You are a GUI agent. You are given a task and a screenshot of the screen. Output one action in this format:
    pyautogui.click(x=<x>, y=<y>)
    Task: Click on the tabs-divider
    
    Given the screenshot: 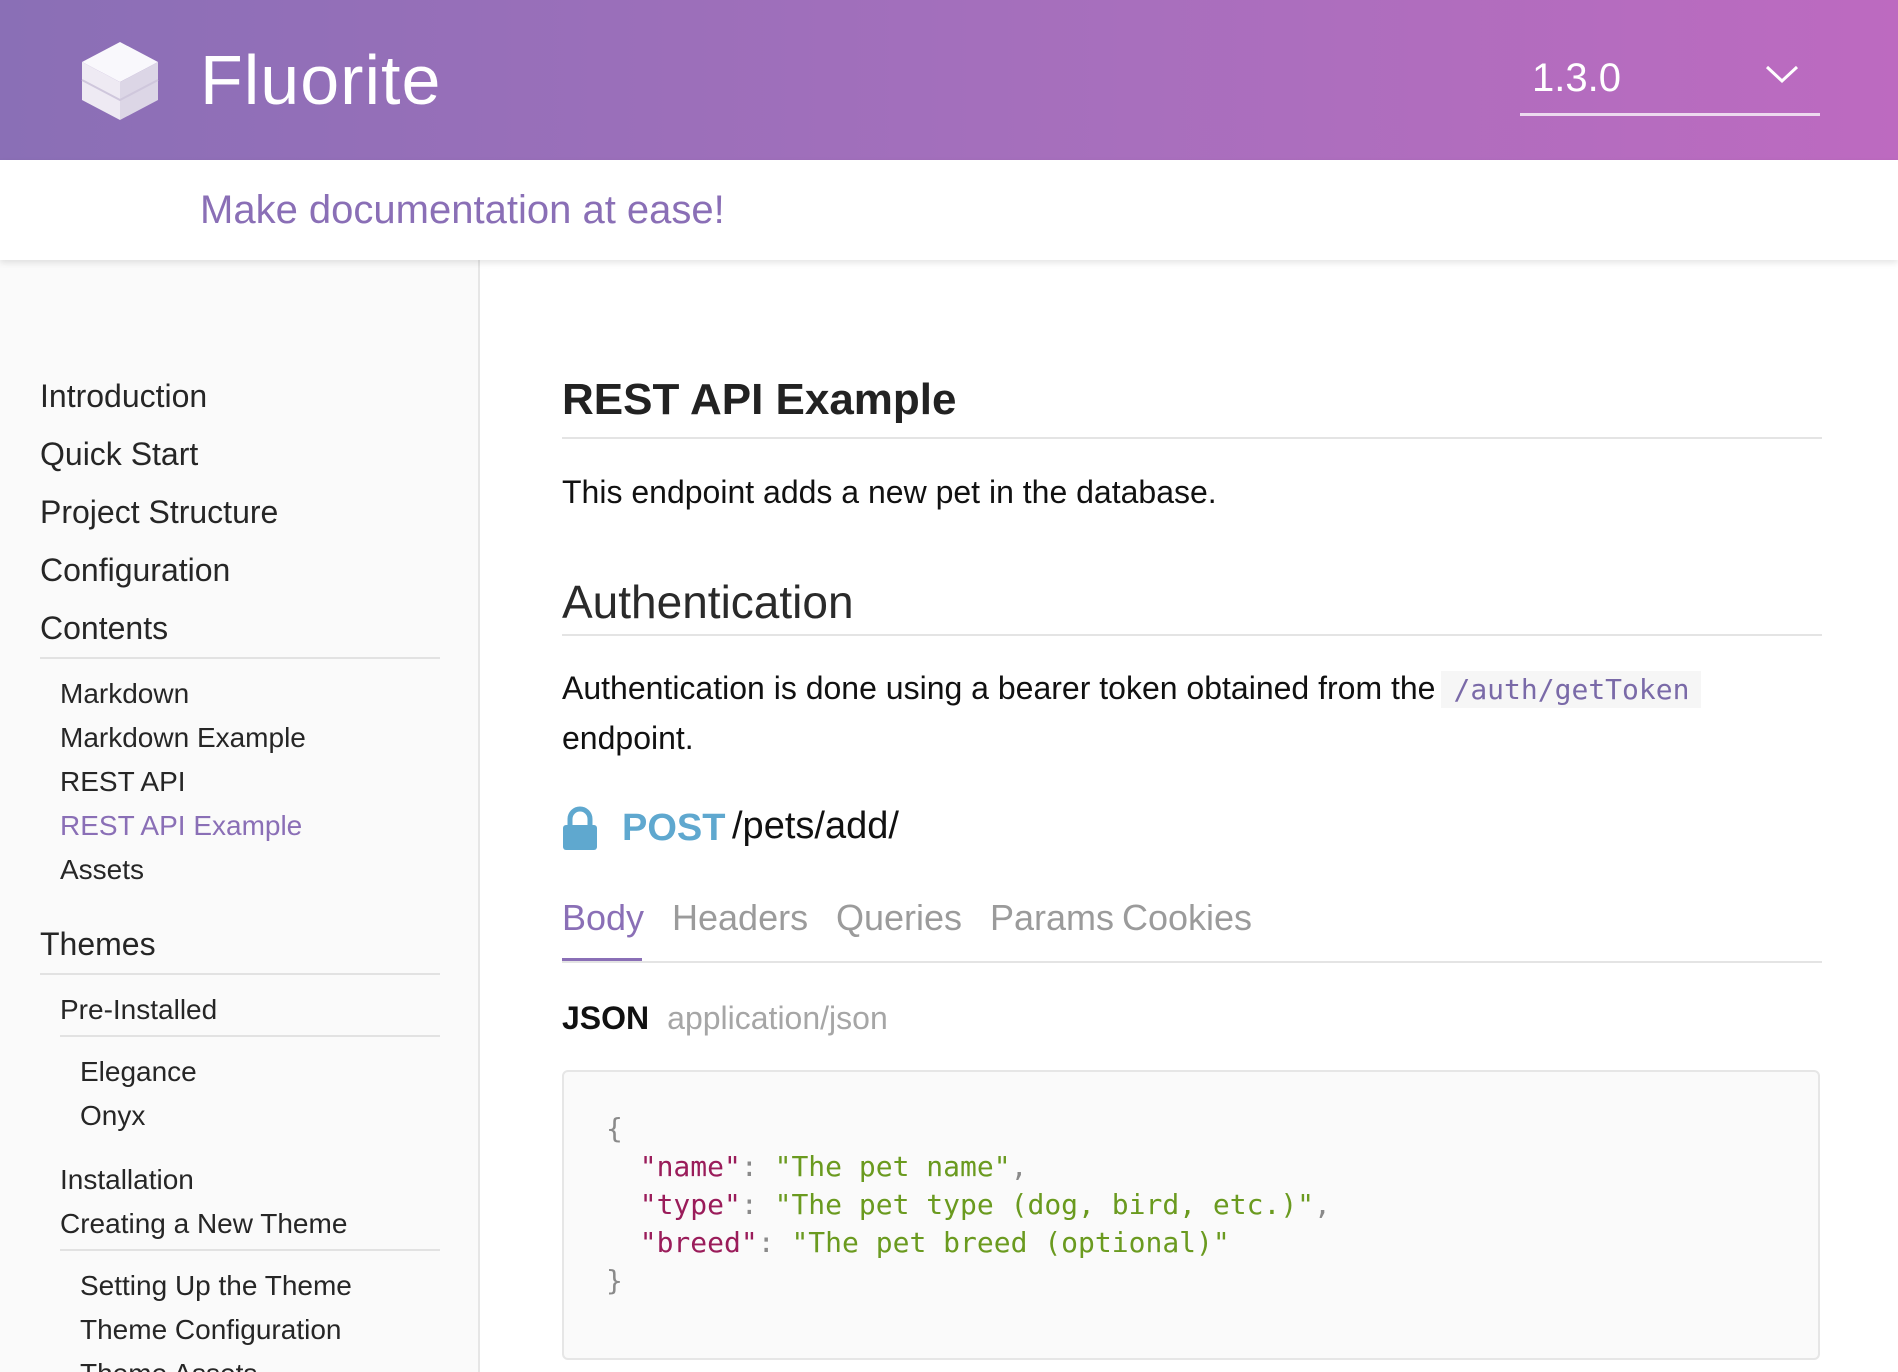 What is the action you would take?
    pyautogui.click(x=1192, y=962)
    